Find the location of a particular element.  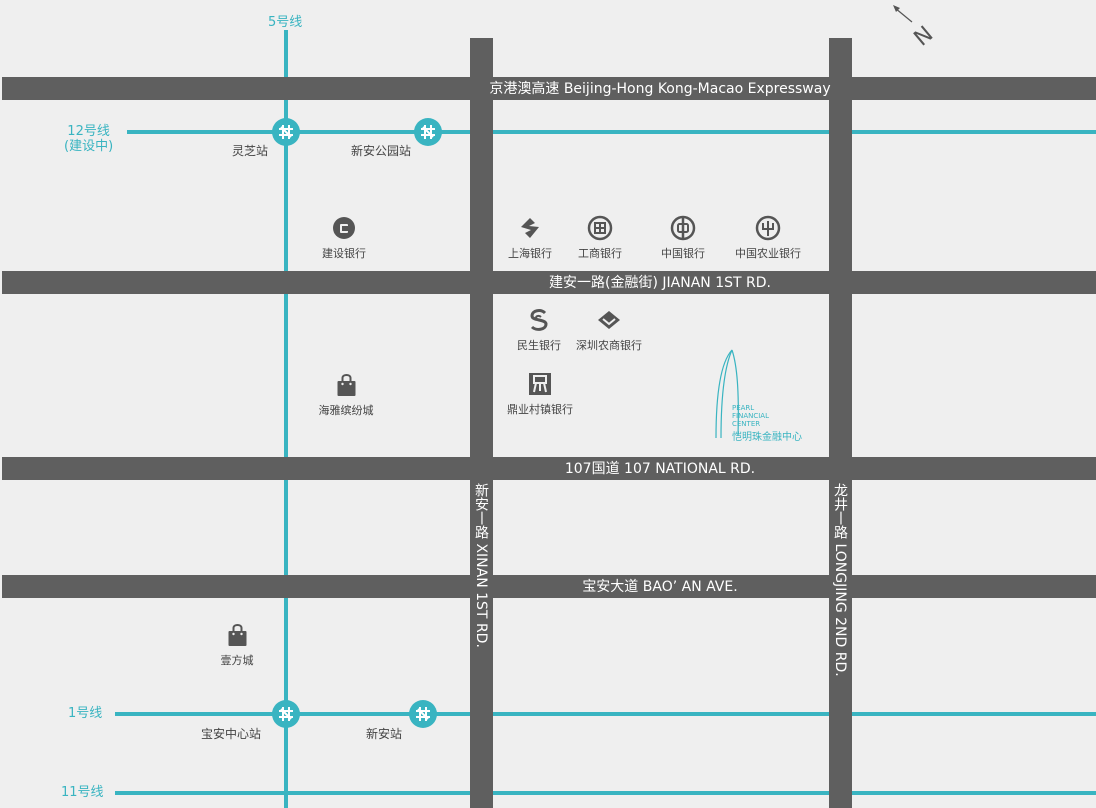

pfc-en-line2: FINANCIAL is located at coordinates (750, 416).